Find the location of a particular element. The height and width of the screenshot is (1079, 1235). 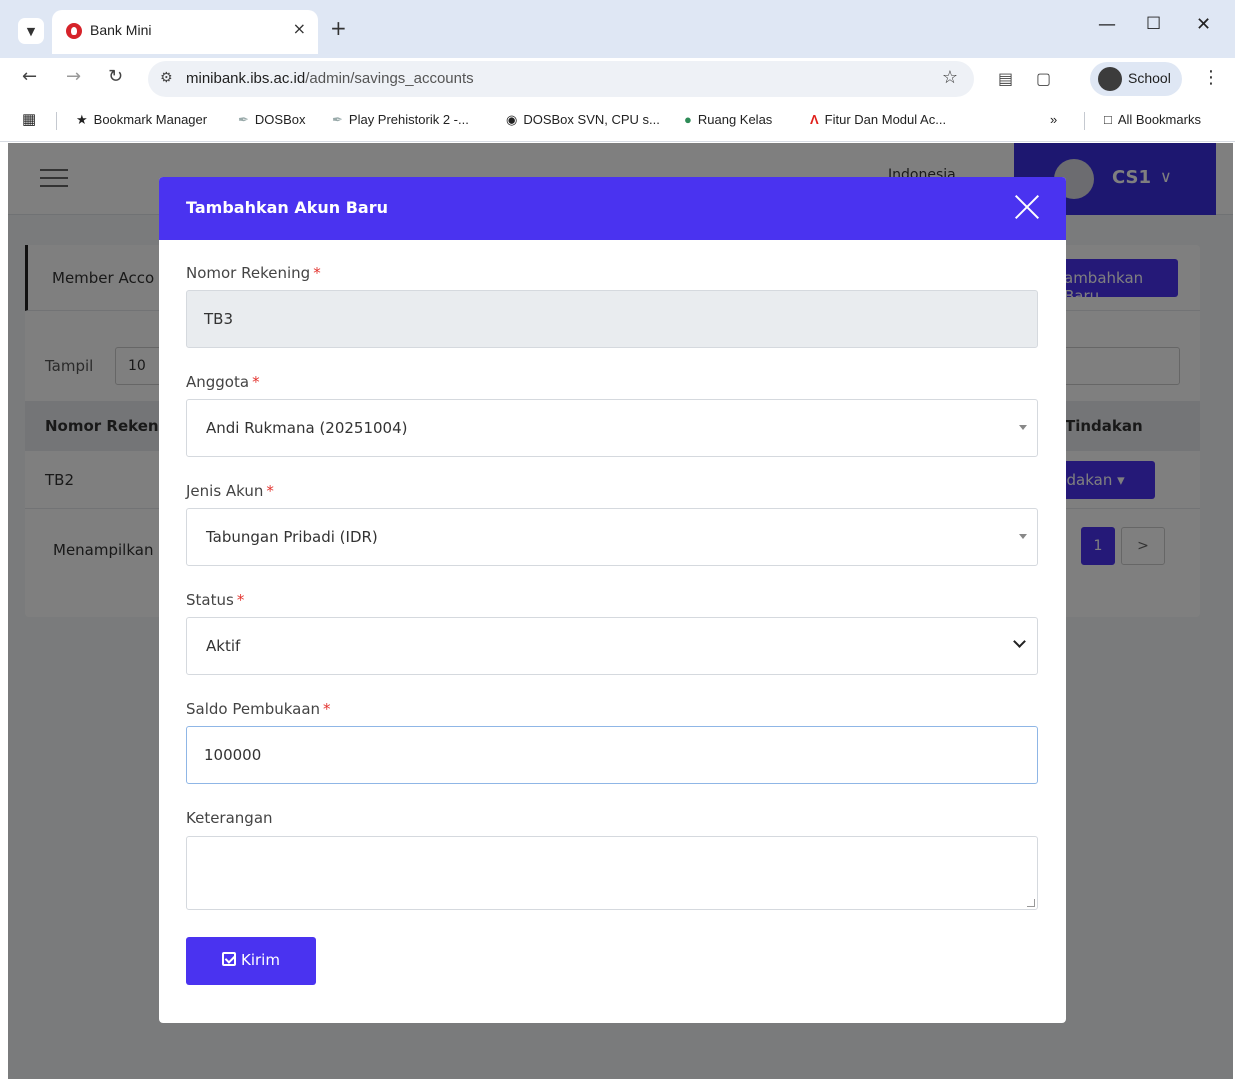

resize-handle-icon is located at coordinates (1031, 903).